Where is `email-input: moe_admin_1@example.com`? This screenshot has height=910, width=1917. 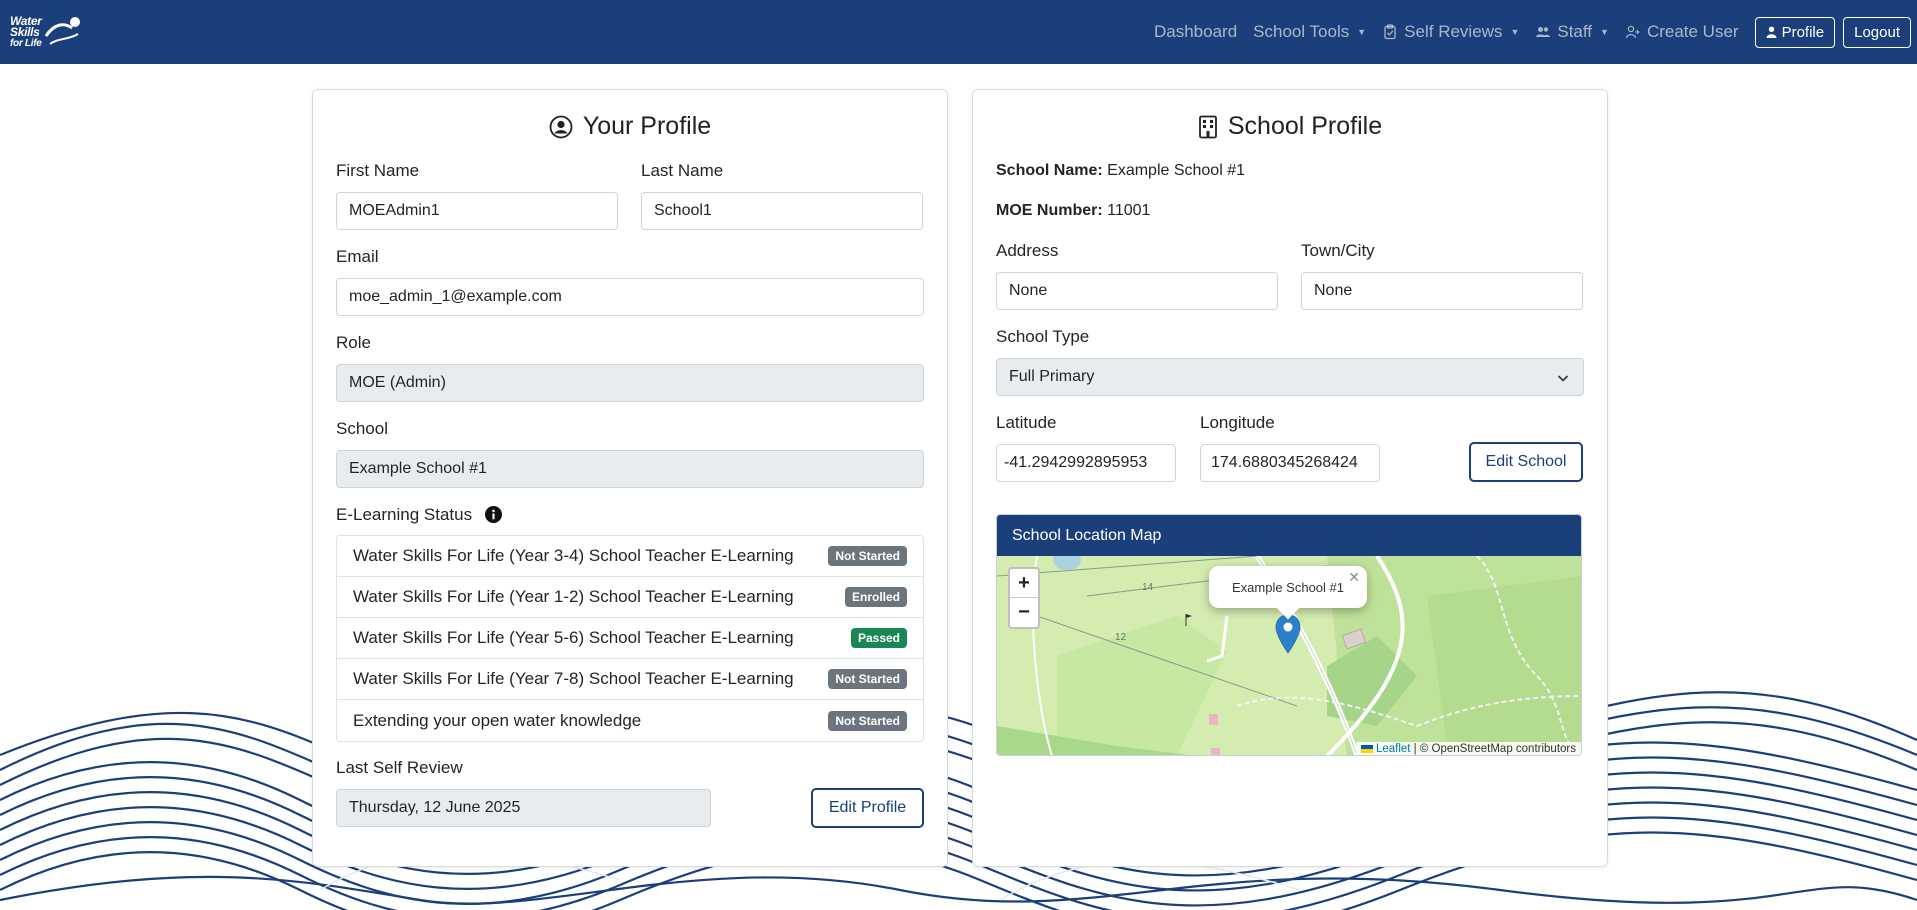
email-input: moe_admin_1@example.com is located at coordinates (630, 297).